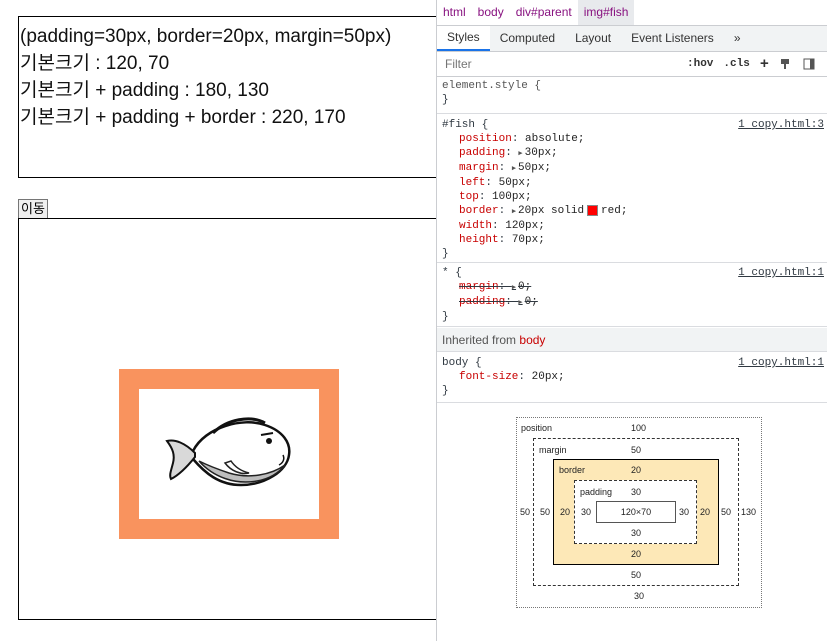  I want to click on decl-row: font-size: 20px;, so click(632, 377).